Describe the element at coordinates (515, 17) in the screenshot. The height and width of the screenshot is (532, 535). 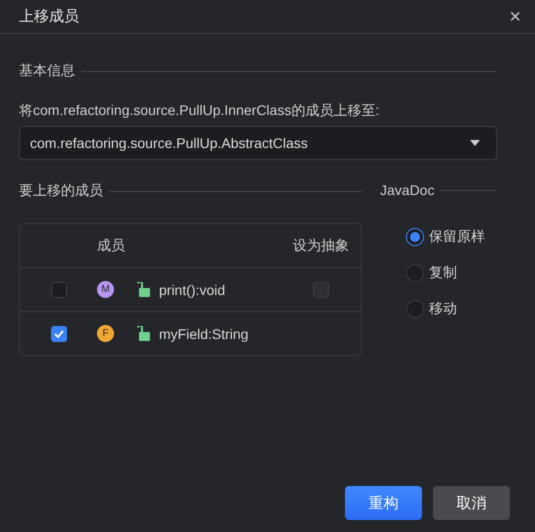
I see `close-button: ×` at that location.